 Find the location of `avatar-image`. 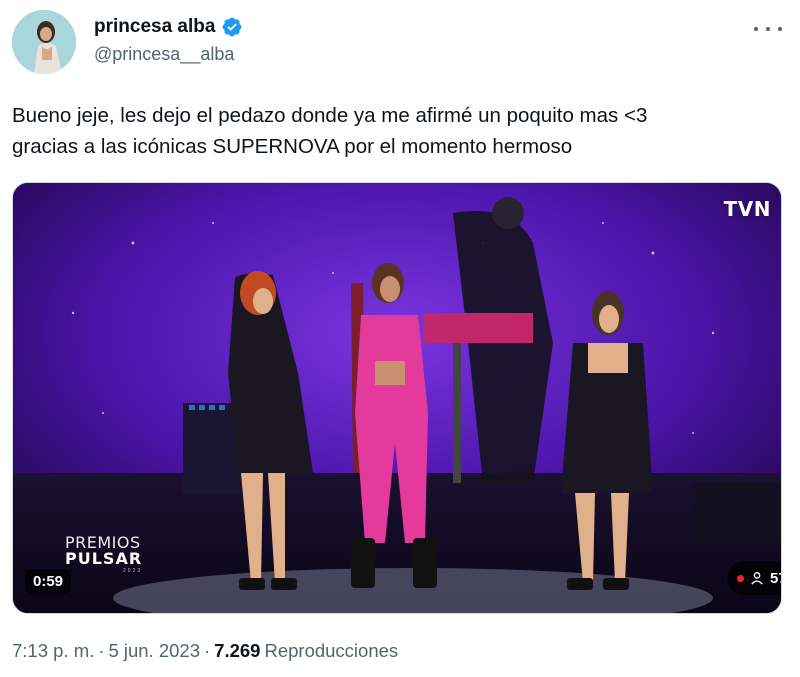

avatar-image is located at coordinates (44, 42).